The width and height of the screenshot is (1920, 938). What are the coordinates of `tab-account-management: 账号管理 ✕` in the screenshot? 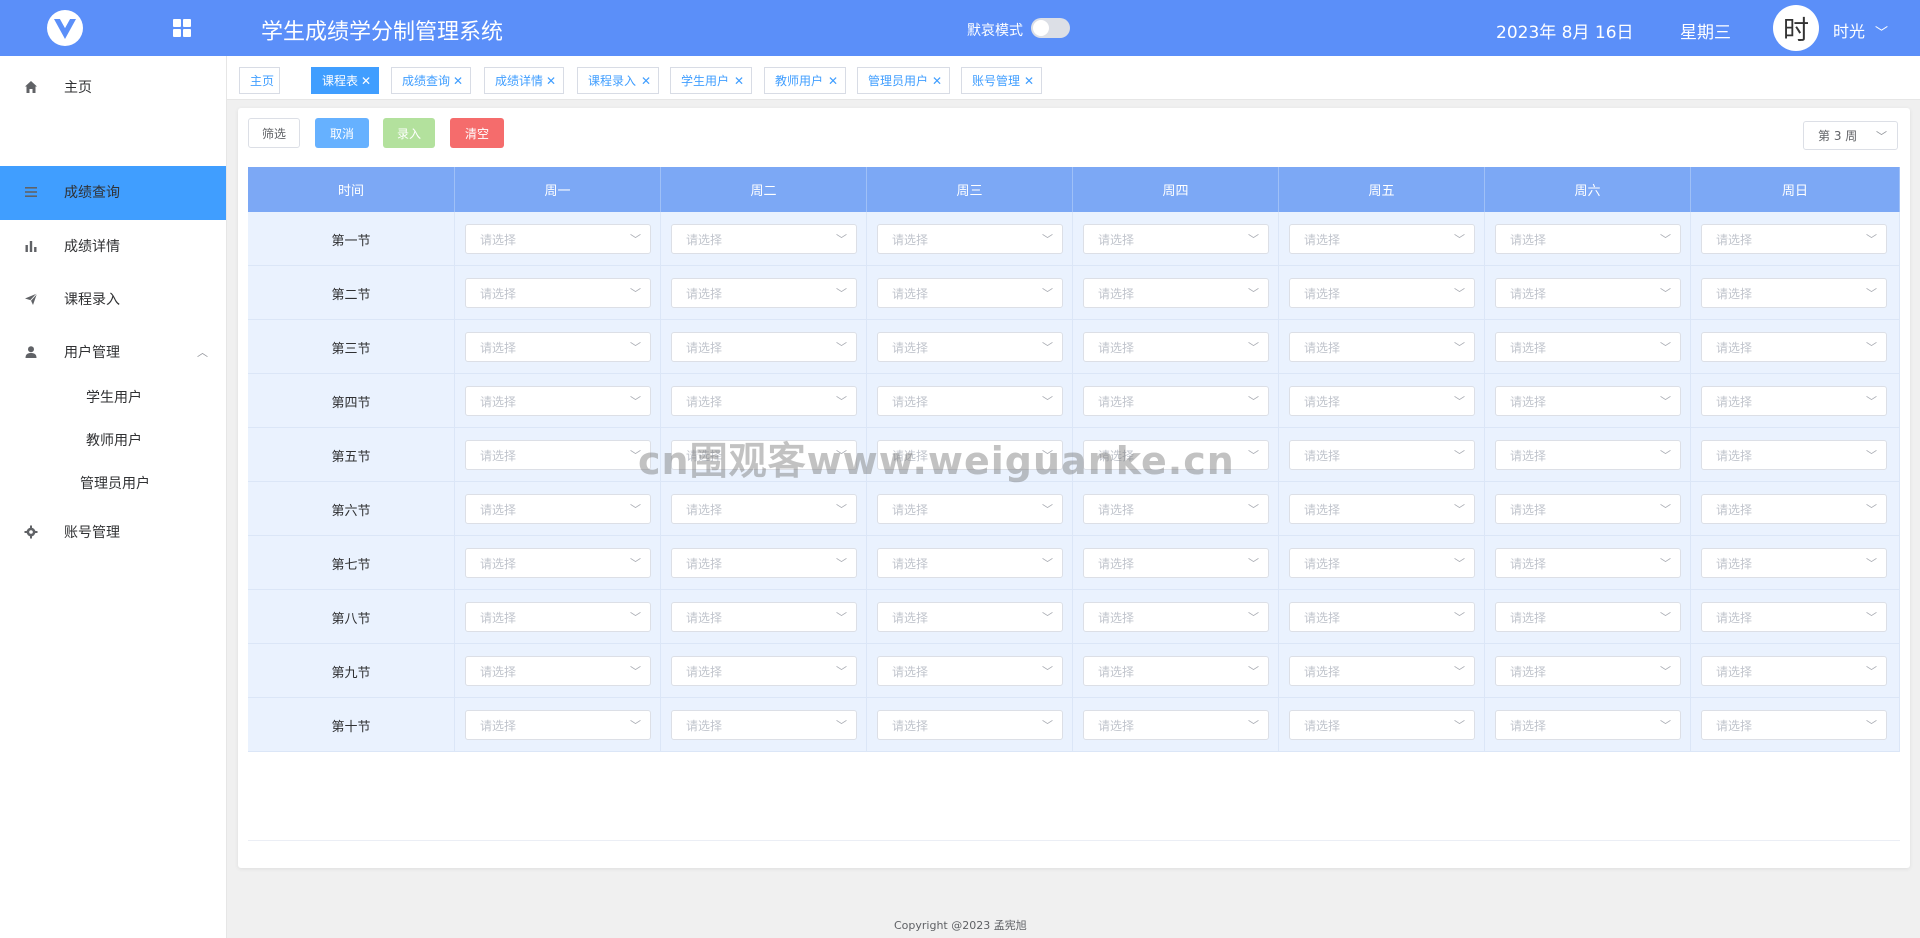 It's located at (1001, 80).